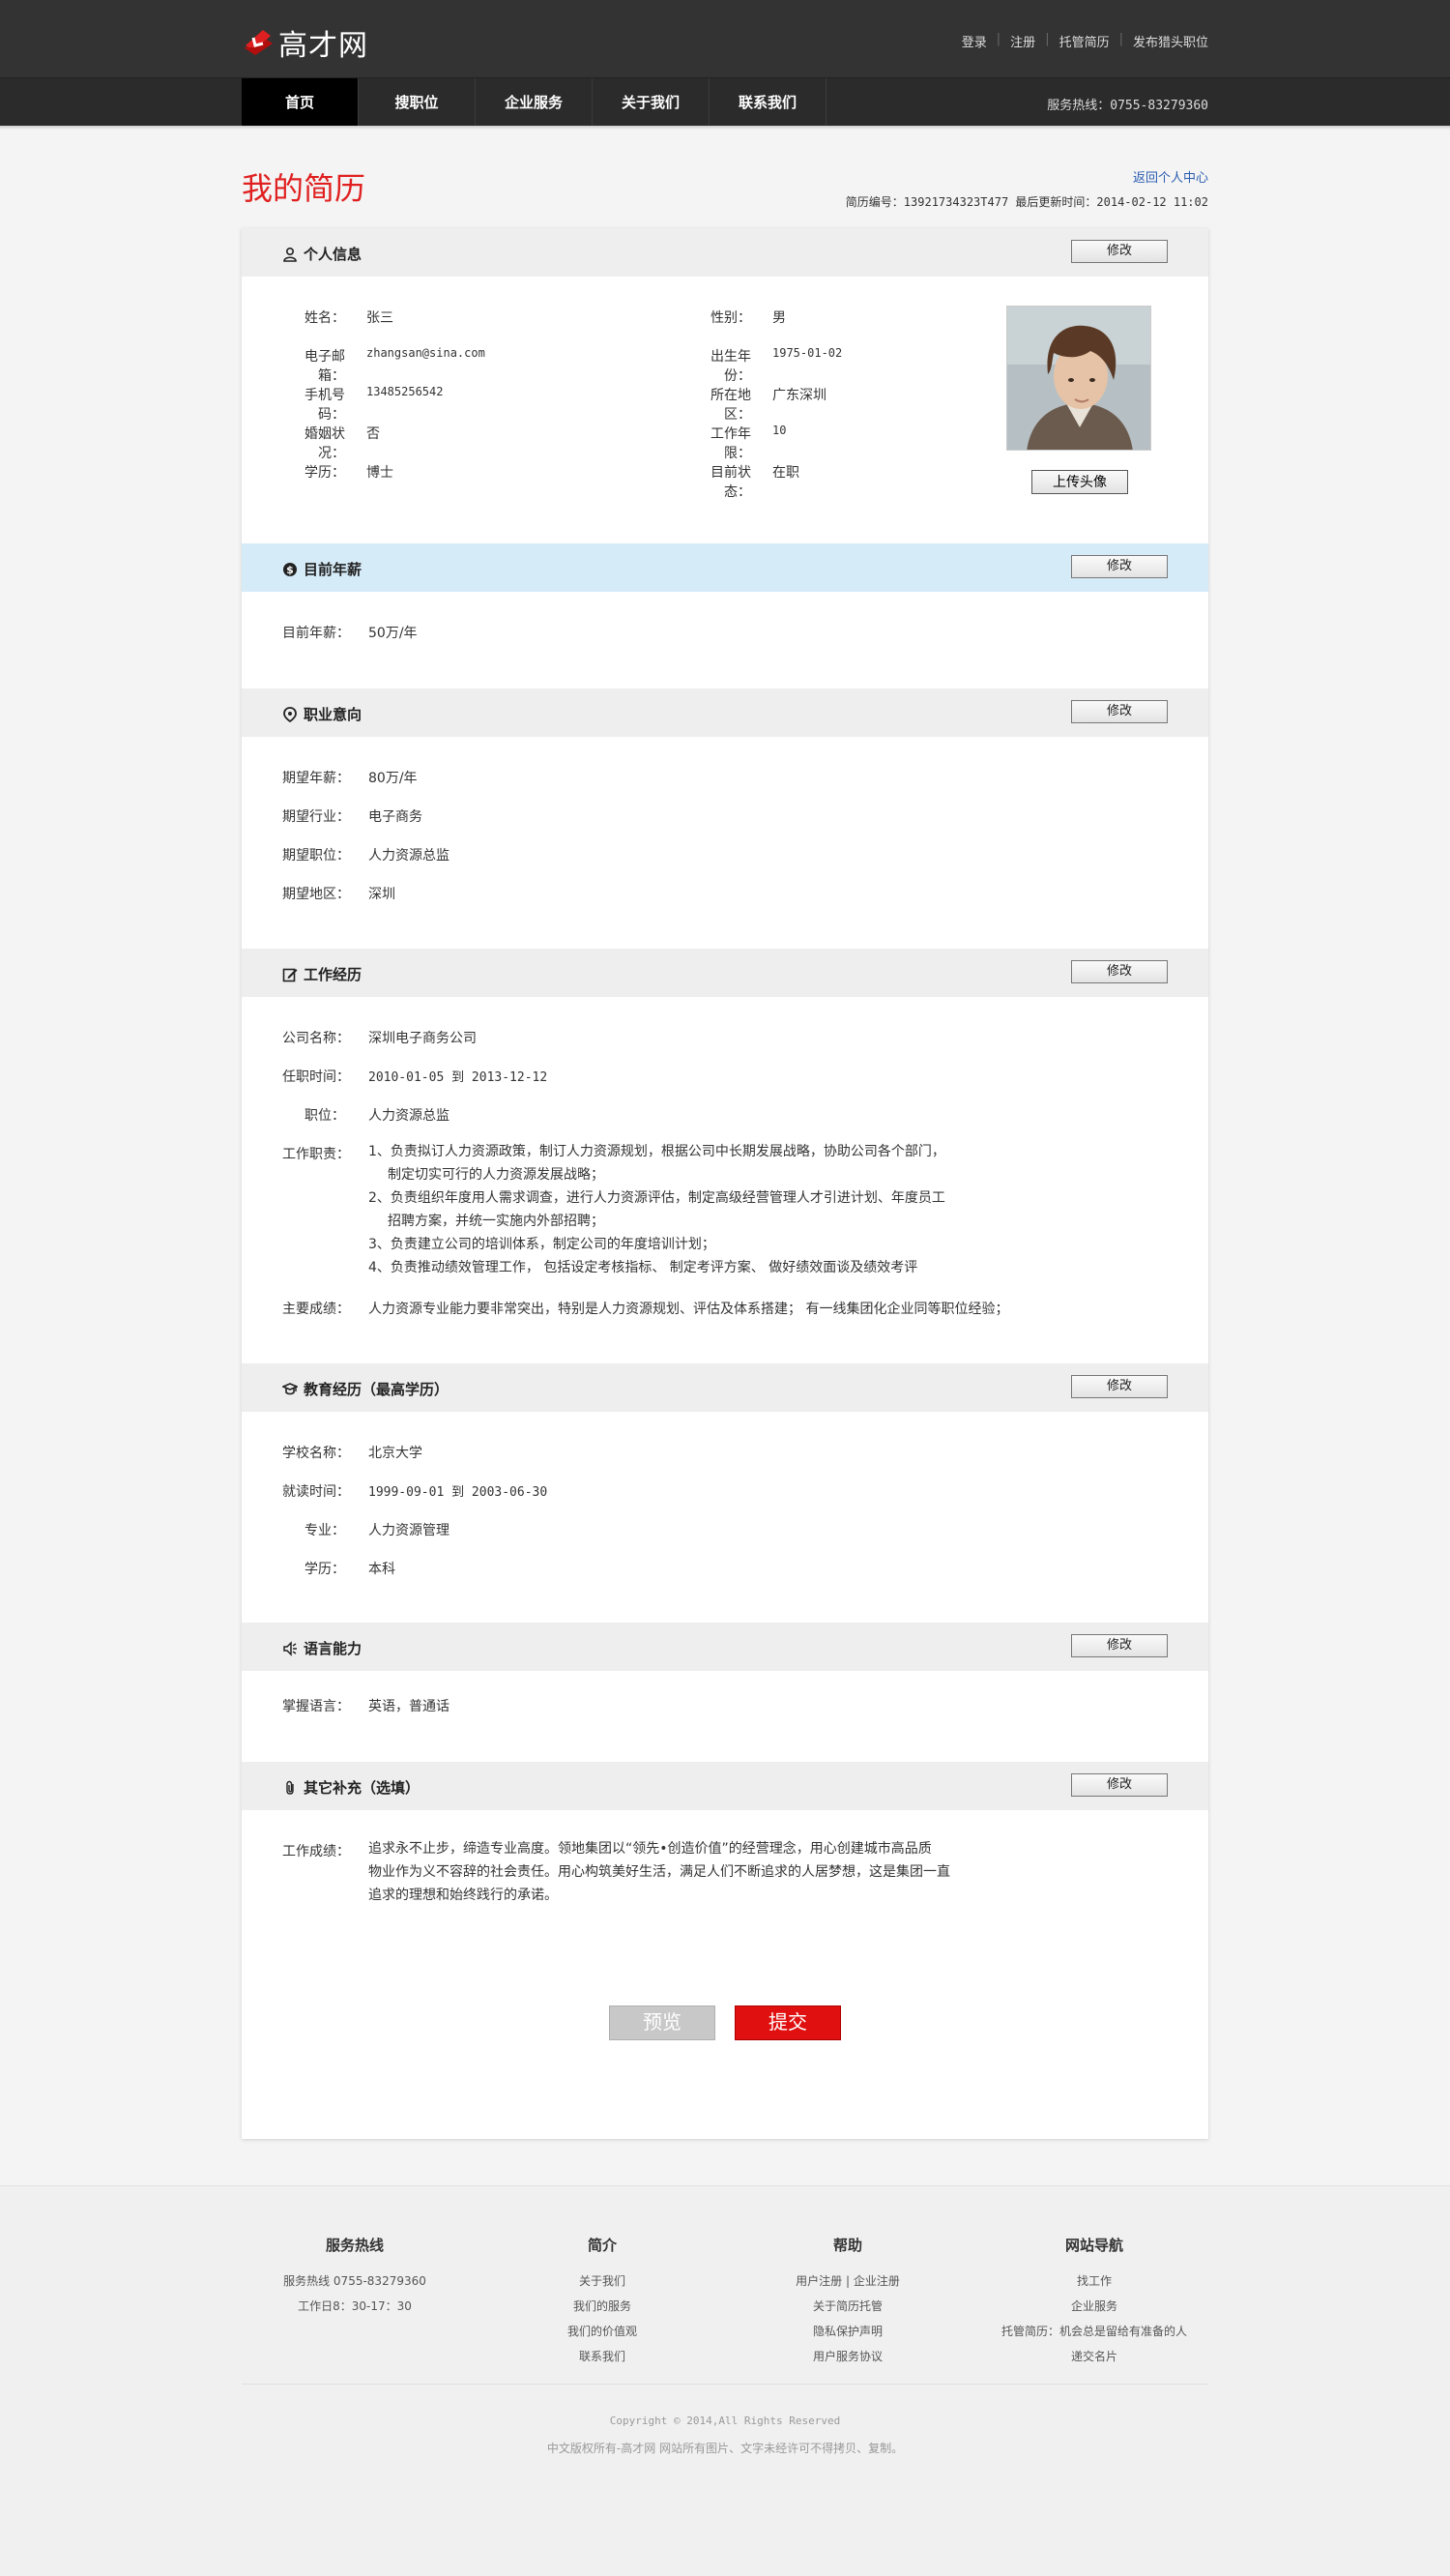 The image size is (1450, 2576). I want to click on field-row: 学历： 本科, so click(339, 1568).